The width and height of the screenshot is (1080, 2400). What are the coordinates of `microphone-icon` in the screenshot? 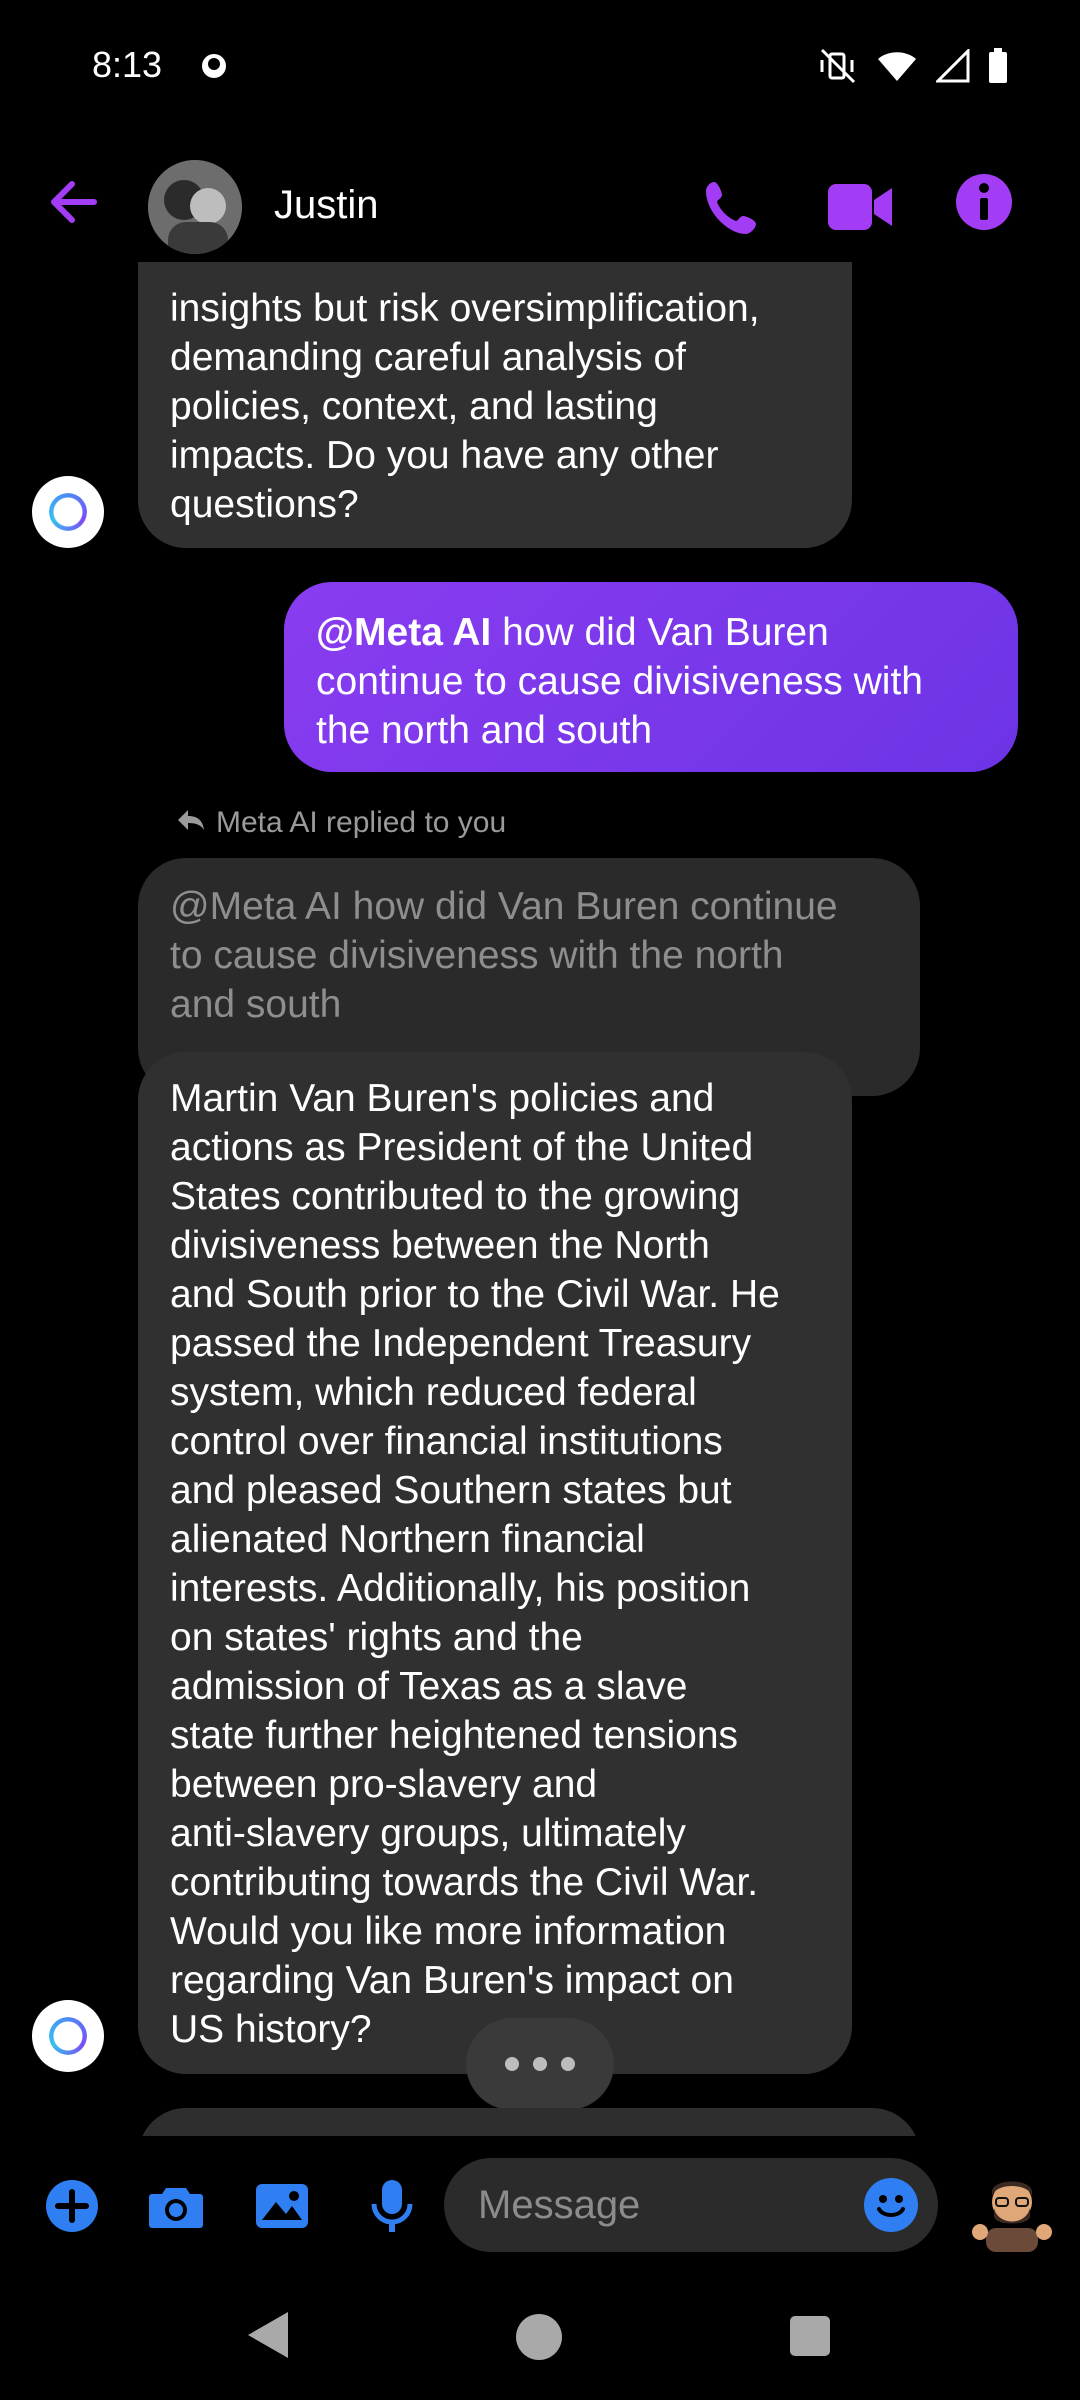 It's located at (392, 2206).